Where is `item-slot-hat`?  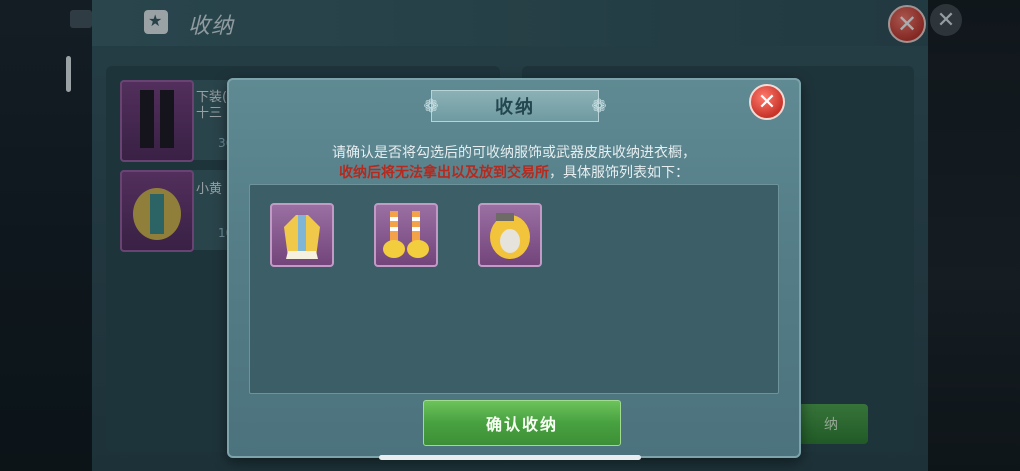 item-slot-hat is located at coordinates (510, 235).